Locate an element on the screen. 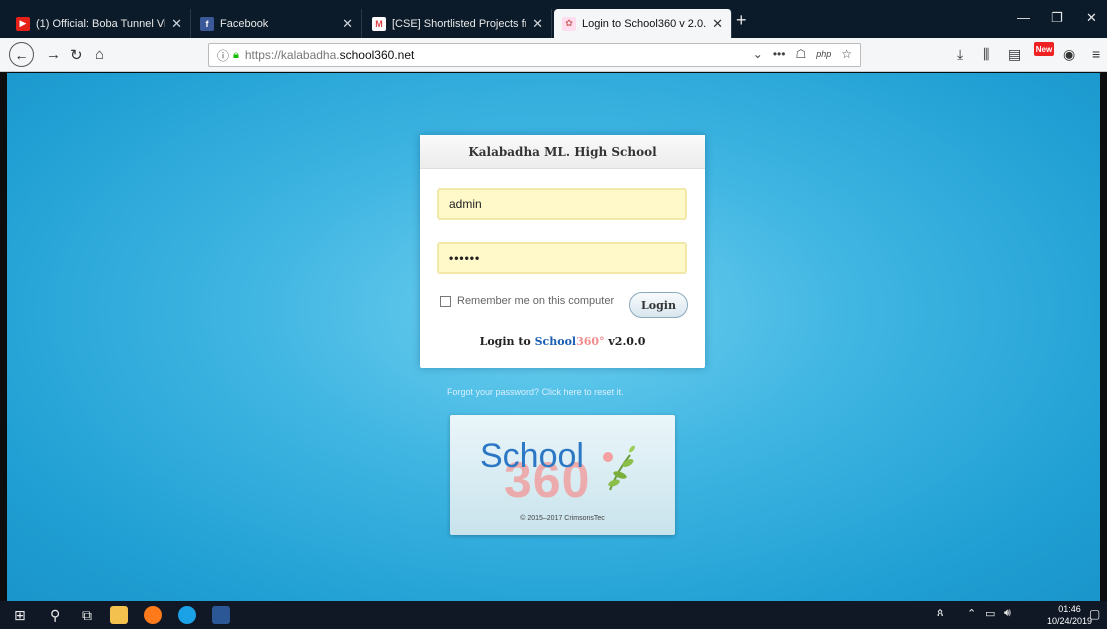 Image resolution: width=1107 pixels, height=629 pixels. username-input: admin is located at coordinates (562, 204).